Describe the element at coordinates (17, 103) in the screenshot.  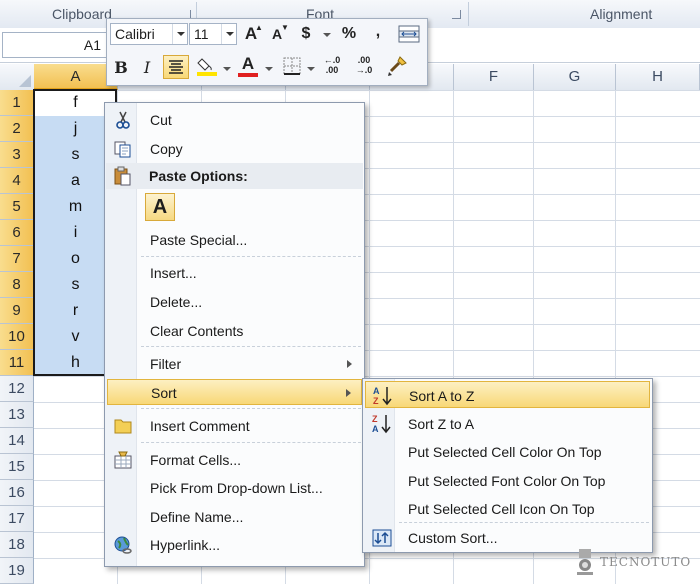
I see `row-header: 1` at that location.